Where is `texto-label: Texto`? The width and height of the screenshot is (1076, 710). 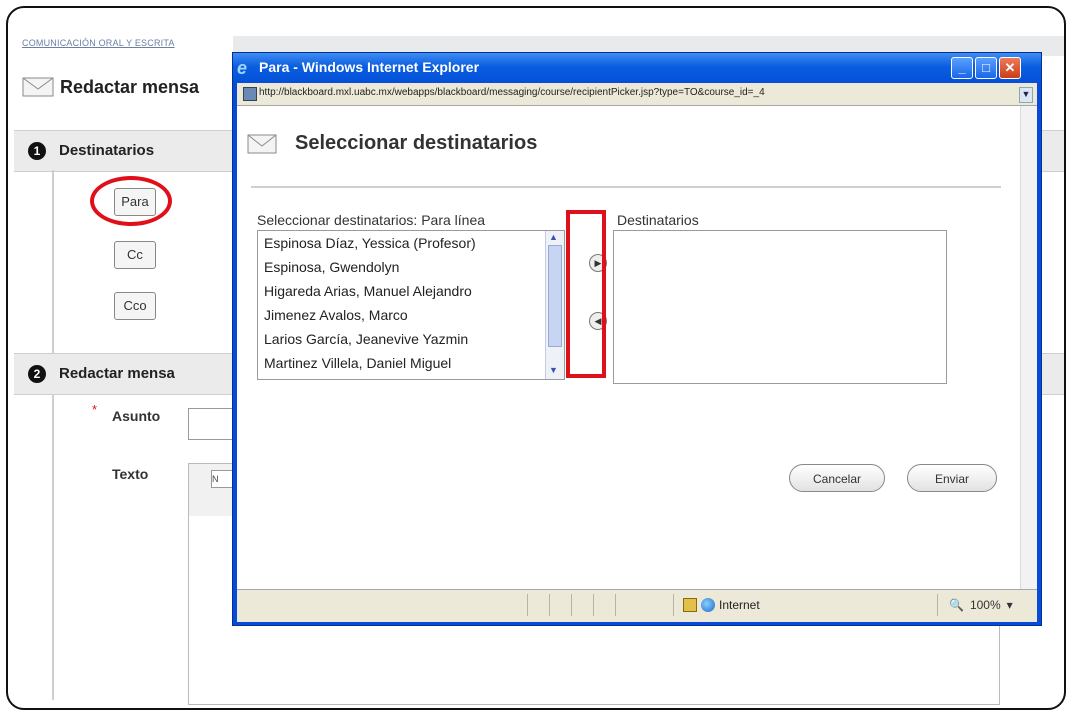
texto-label: Texto is located at coordinates (130, 474).